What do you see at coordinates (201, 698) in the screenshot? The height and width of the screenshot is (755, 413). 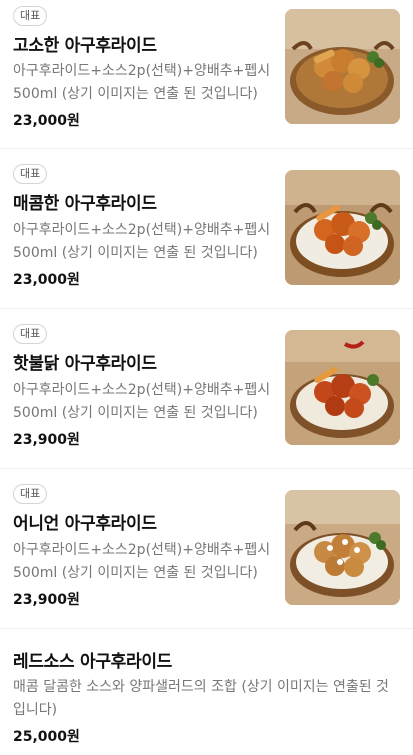 I see `menu-item-description: 매콤 달콤한 소스와 양파샐러드의 조합 (상기 이미지는 연출된 것입니다)` at bounding box center [201, 698].